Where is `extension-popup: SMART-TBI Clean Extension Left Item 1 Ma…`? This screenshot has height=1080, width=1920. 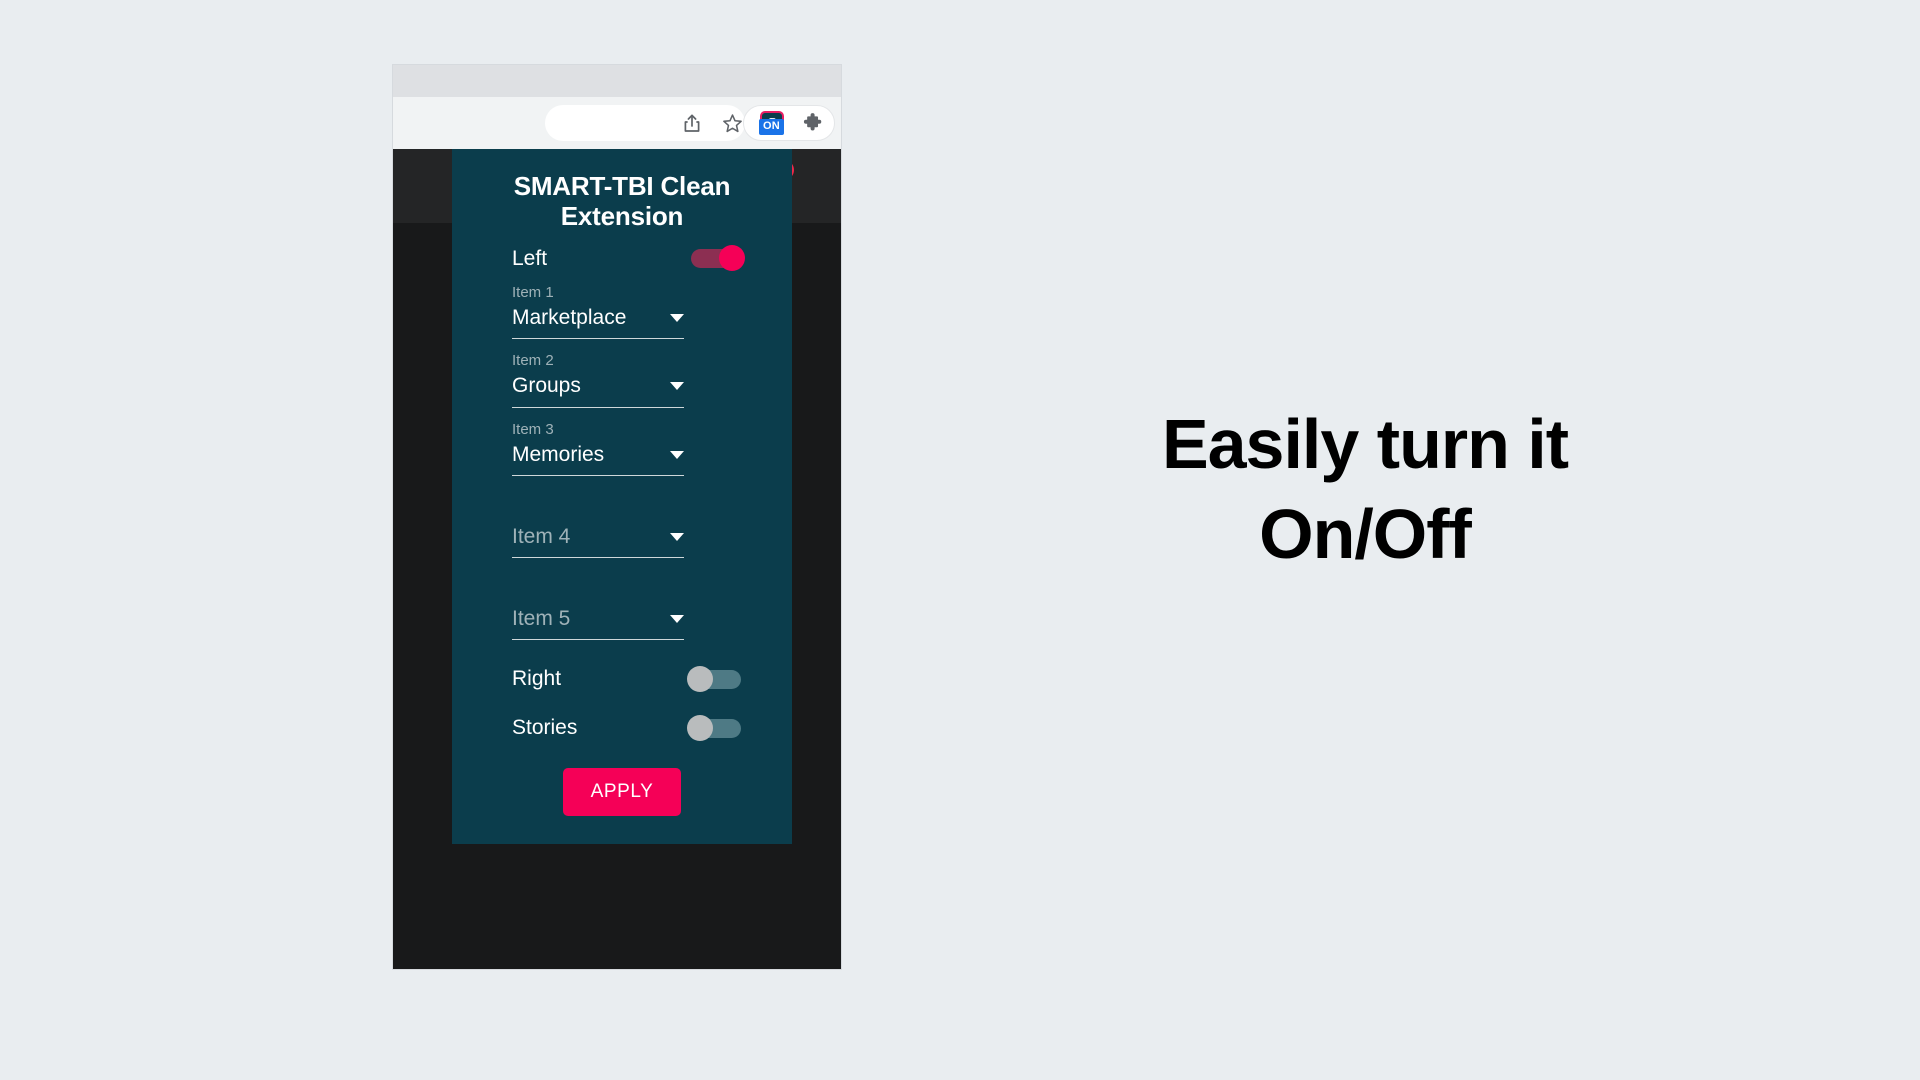 extension-popup: SMART-TBI Clean Extension Left Item 1 Ma… is located at coordinates (622, 496).